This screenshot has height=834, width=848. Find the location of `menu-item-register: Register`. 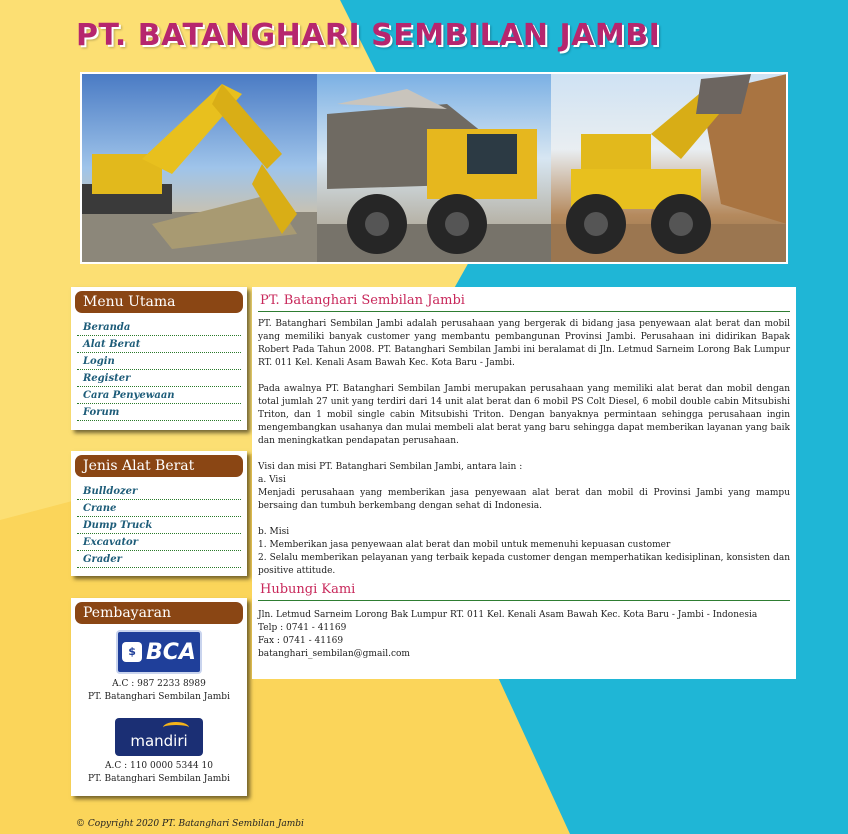

menu-item-register: Register is located at coordinates (159, 378).